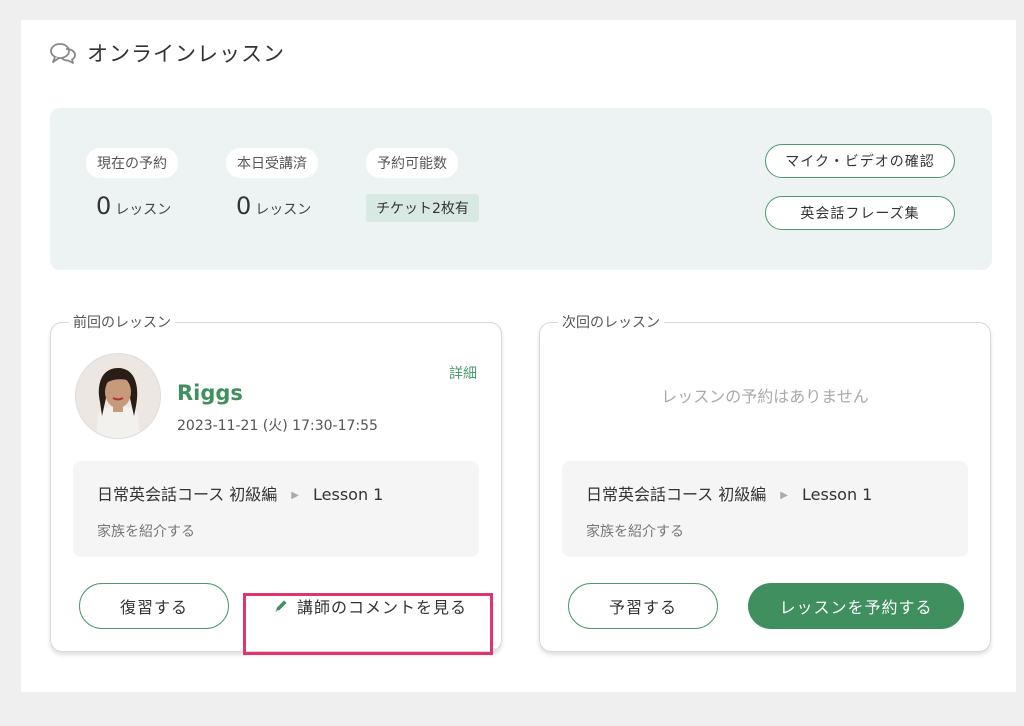 Image resolution: width=1024 pixels, height=726 pixels. I want to click on chat-bubbles-icon, so click(63, 53).